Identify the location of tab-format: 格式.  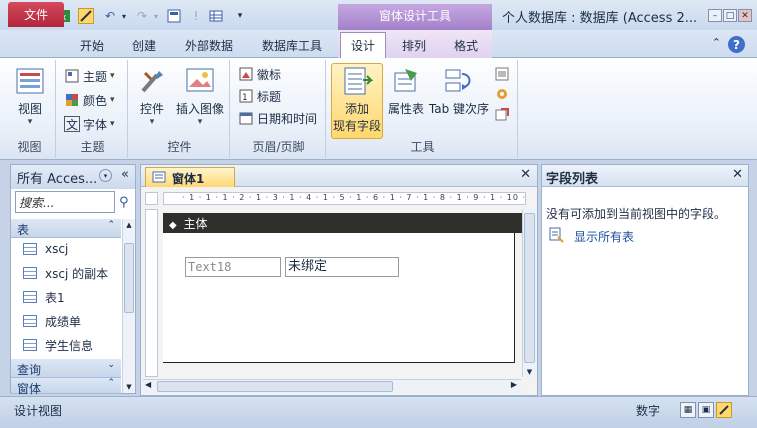
(466, 45).